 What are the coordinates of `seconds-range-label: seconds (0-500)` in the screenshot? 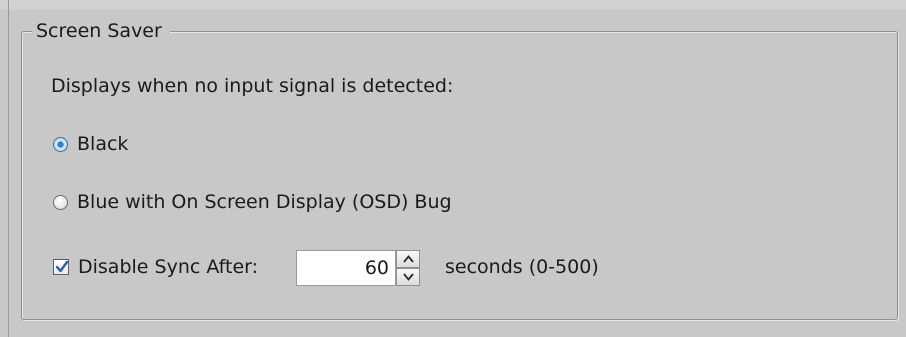 It's located at (522, 267).